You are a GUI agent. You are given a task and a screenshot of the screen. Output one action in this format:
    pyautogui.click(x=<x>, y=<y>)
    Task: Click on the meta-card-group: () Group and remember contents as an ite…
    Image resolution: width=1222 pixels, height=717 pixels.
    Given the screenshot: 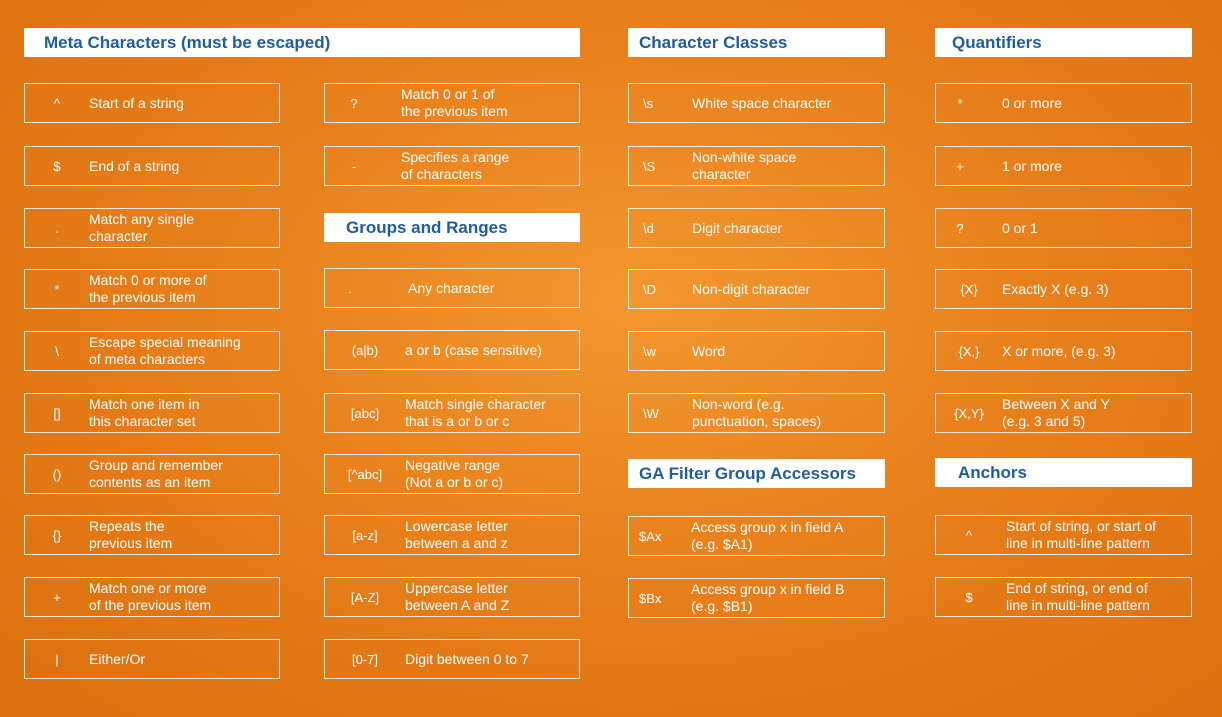 What is the action you would take?
    pyautogui.click(x=152, y=474)
    